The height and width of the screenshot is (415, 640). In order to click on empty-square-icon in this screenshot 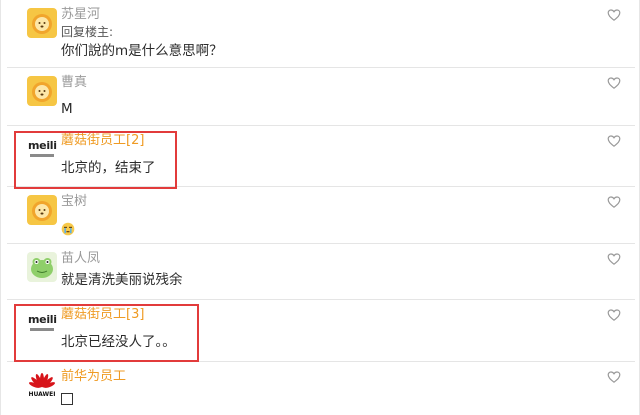, I will do `click(67, 399)`.